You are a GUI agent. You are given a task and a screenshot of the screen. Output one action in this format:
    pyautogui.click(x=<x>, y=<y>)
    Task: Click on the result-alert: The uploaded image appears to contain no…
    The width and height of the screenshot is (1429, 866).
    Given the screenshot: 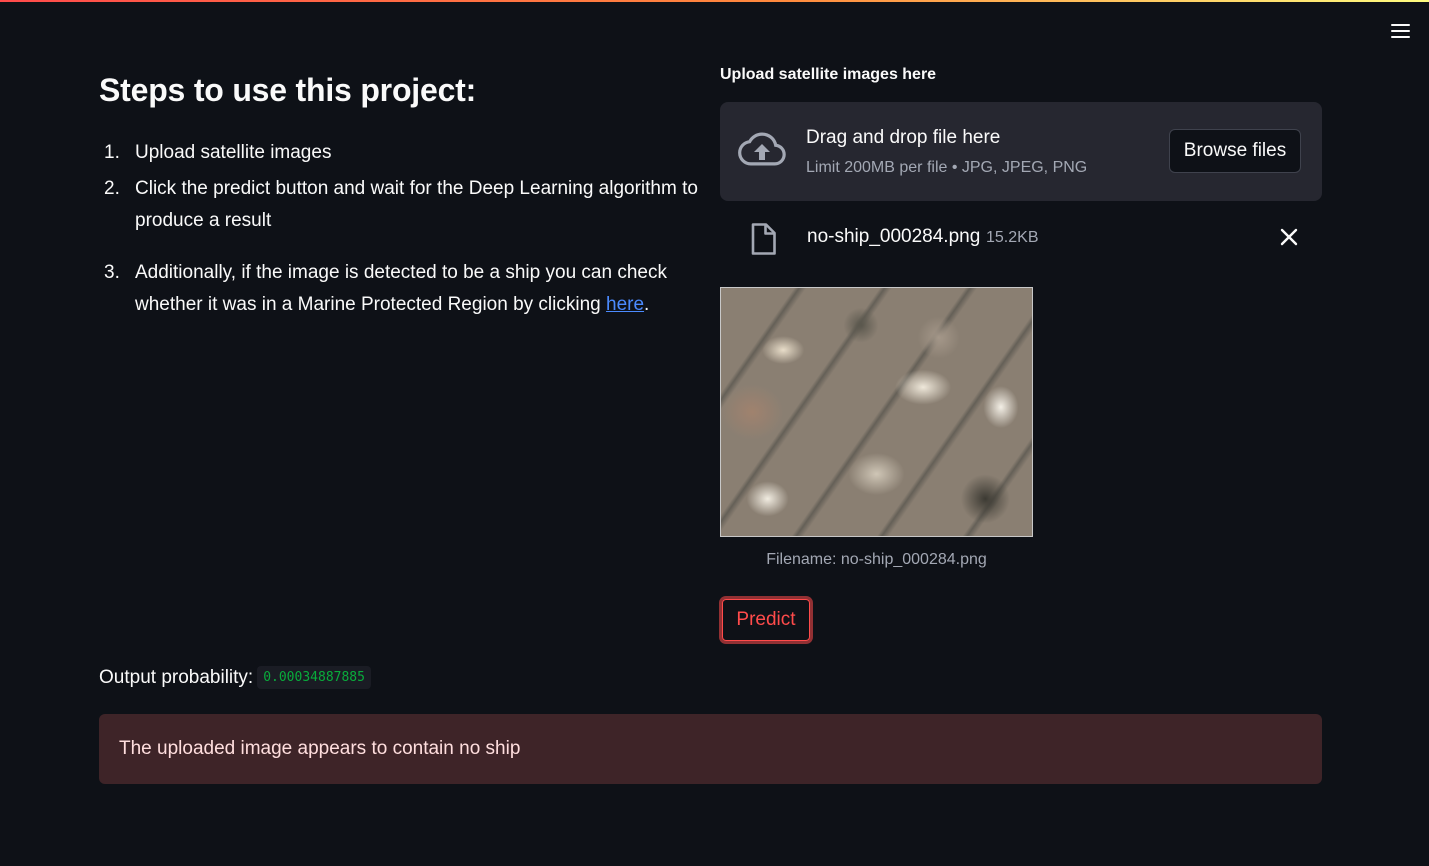 What is the action you would take?
    pyautogui.click(x=710, y=749)
    